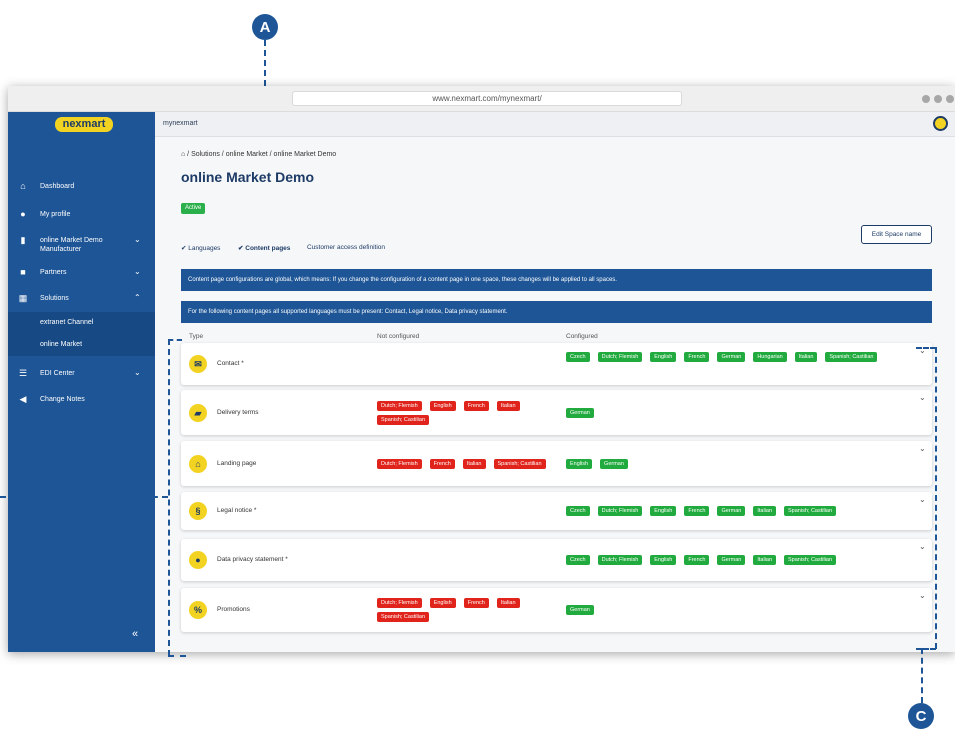  I want to click on callout-a-label: A, so click(265, 27).